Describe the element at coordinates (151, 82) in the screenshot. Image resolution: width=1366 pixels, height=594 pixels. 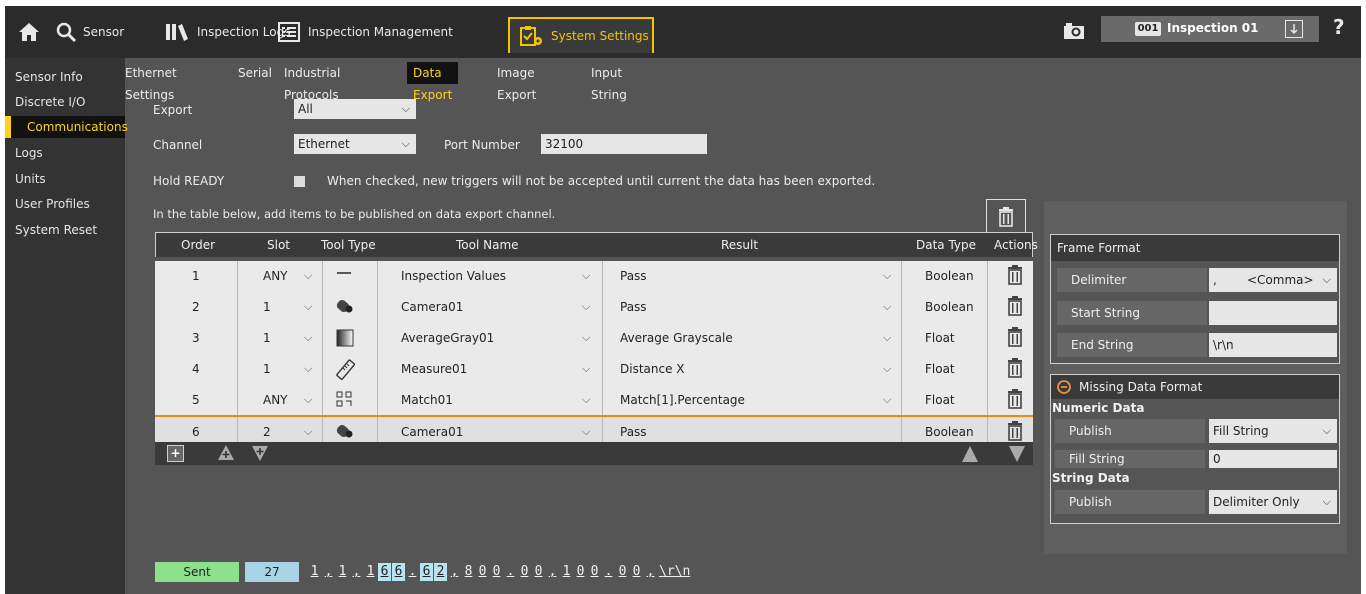
I see `tab-ethernet-settings: Ethernet Settings` at that location.